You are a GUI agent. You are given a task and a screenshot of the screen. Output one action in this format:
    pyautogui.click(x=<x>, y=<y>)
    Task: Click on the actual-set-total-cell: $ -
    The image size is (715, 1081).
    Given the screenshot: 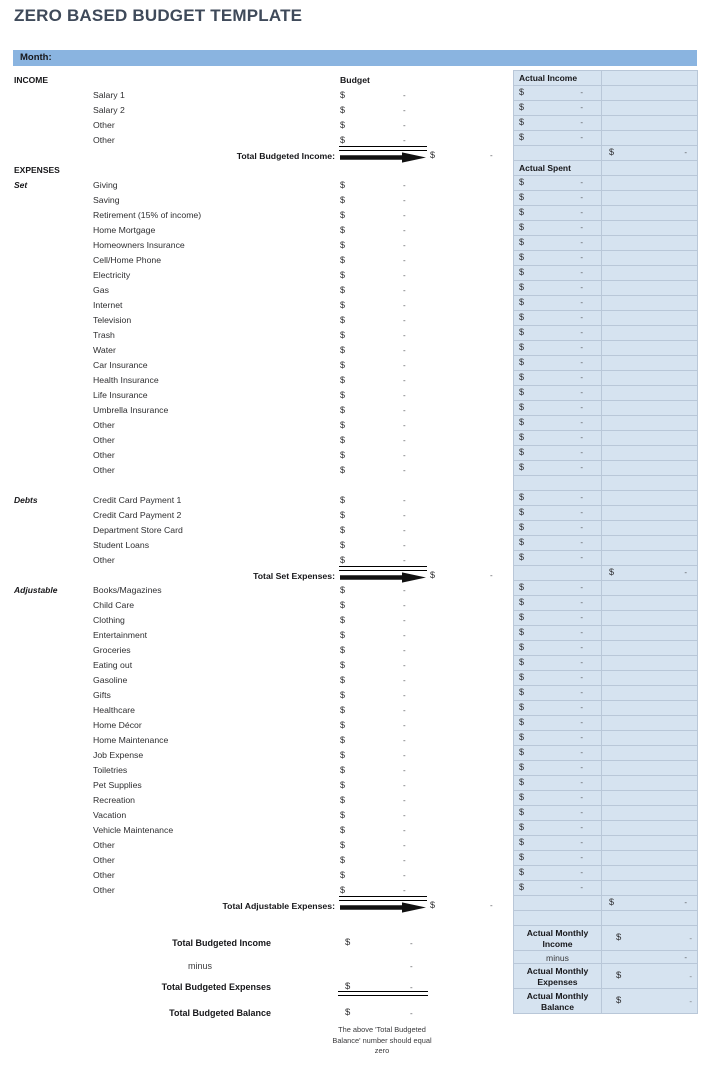 What is the action you would take?
    pyautogui.click(x=650, y=573)
    